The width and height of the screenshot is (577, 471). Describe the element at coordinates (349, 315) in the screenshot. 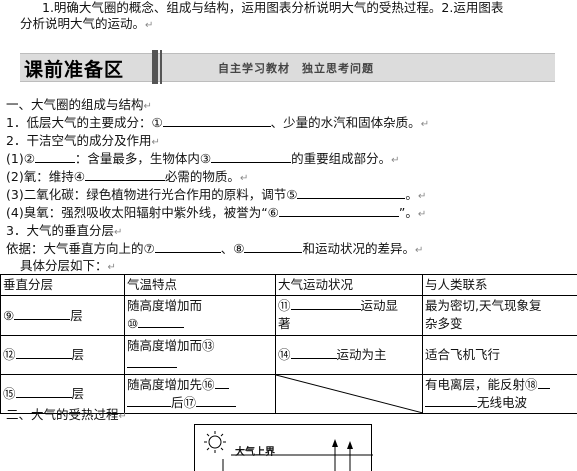

I see `table-cell: ⑪ 运动显 著` at that location.